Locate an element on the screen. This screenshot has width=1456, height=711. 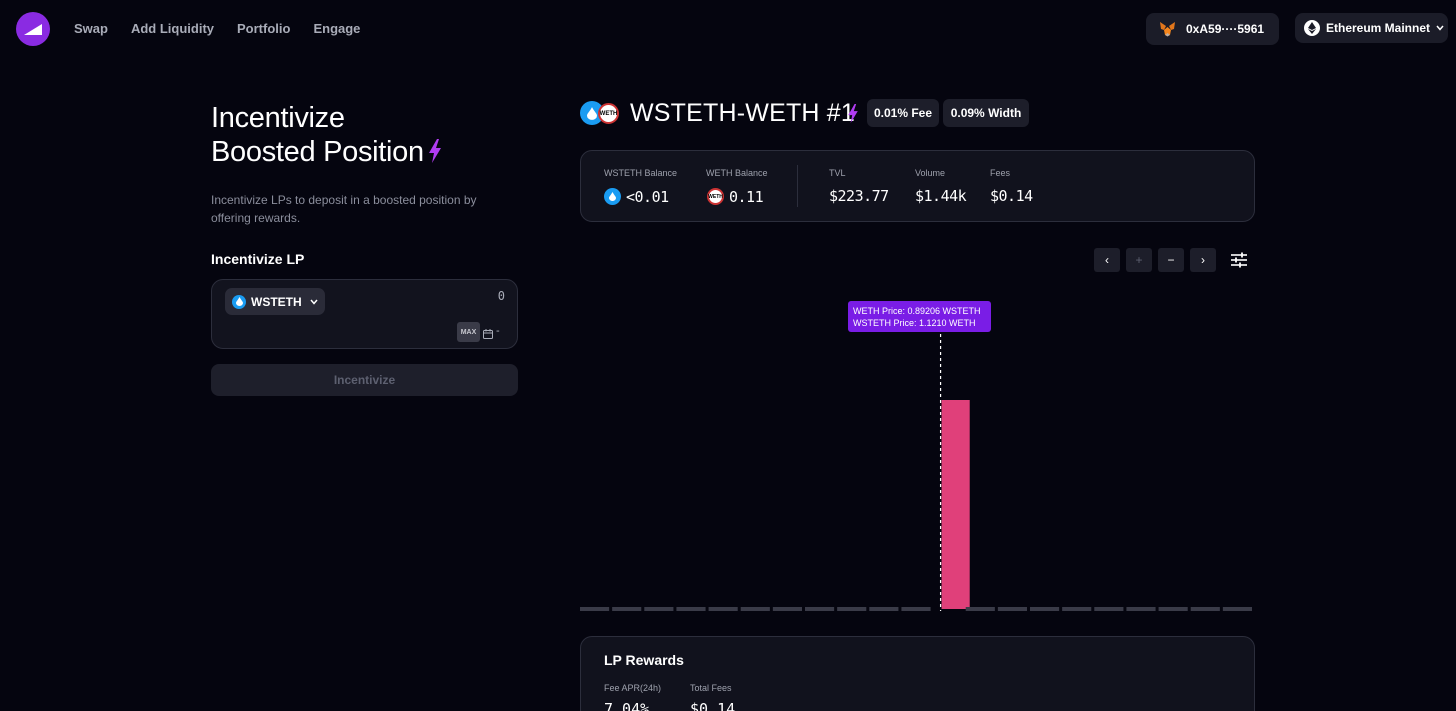
network-label: Ethereum Mainnet is located at coordinates (1378, 28).